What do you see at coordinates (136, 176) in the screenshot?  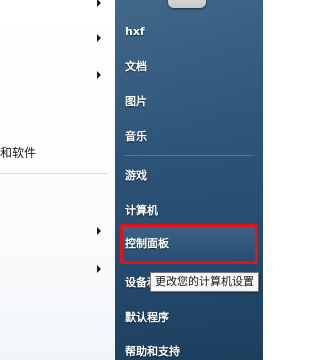 I see `places-item-games: 游戏` at bounding box center [136, 176].